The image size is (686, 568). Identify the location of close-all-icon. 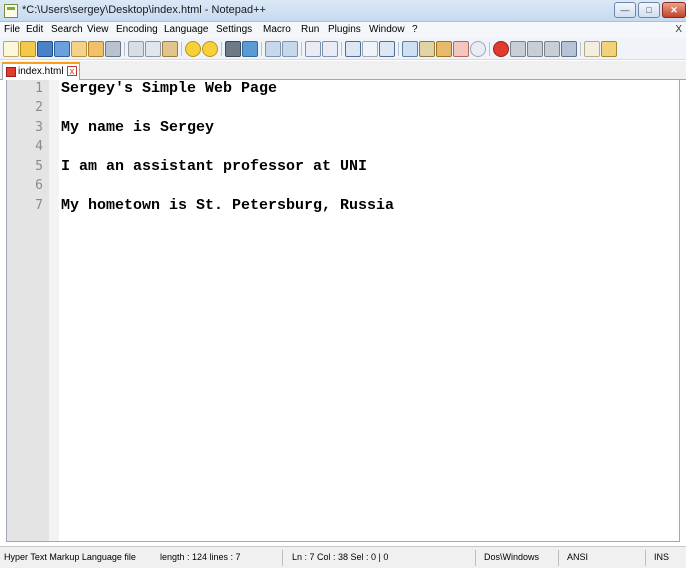
(96, 49).